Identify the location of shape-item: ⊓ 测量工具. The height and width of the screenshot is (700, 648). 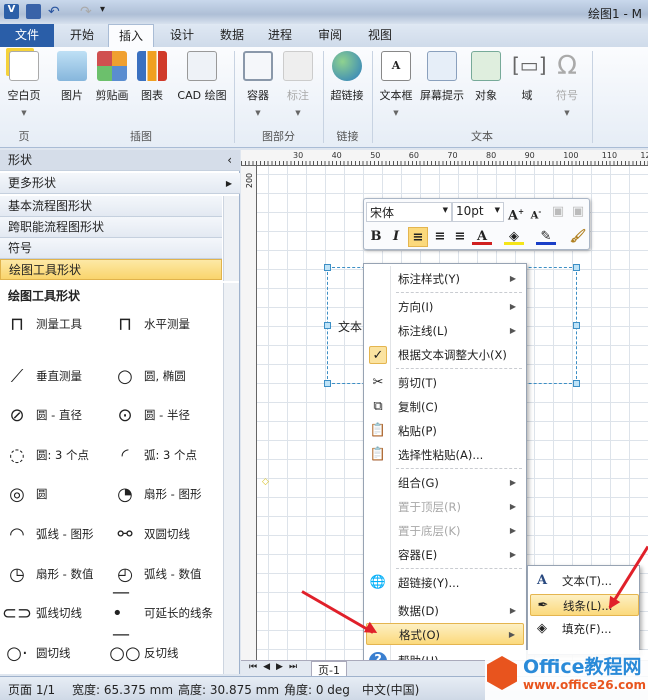
(61, 324).